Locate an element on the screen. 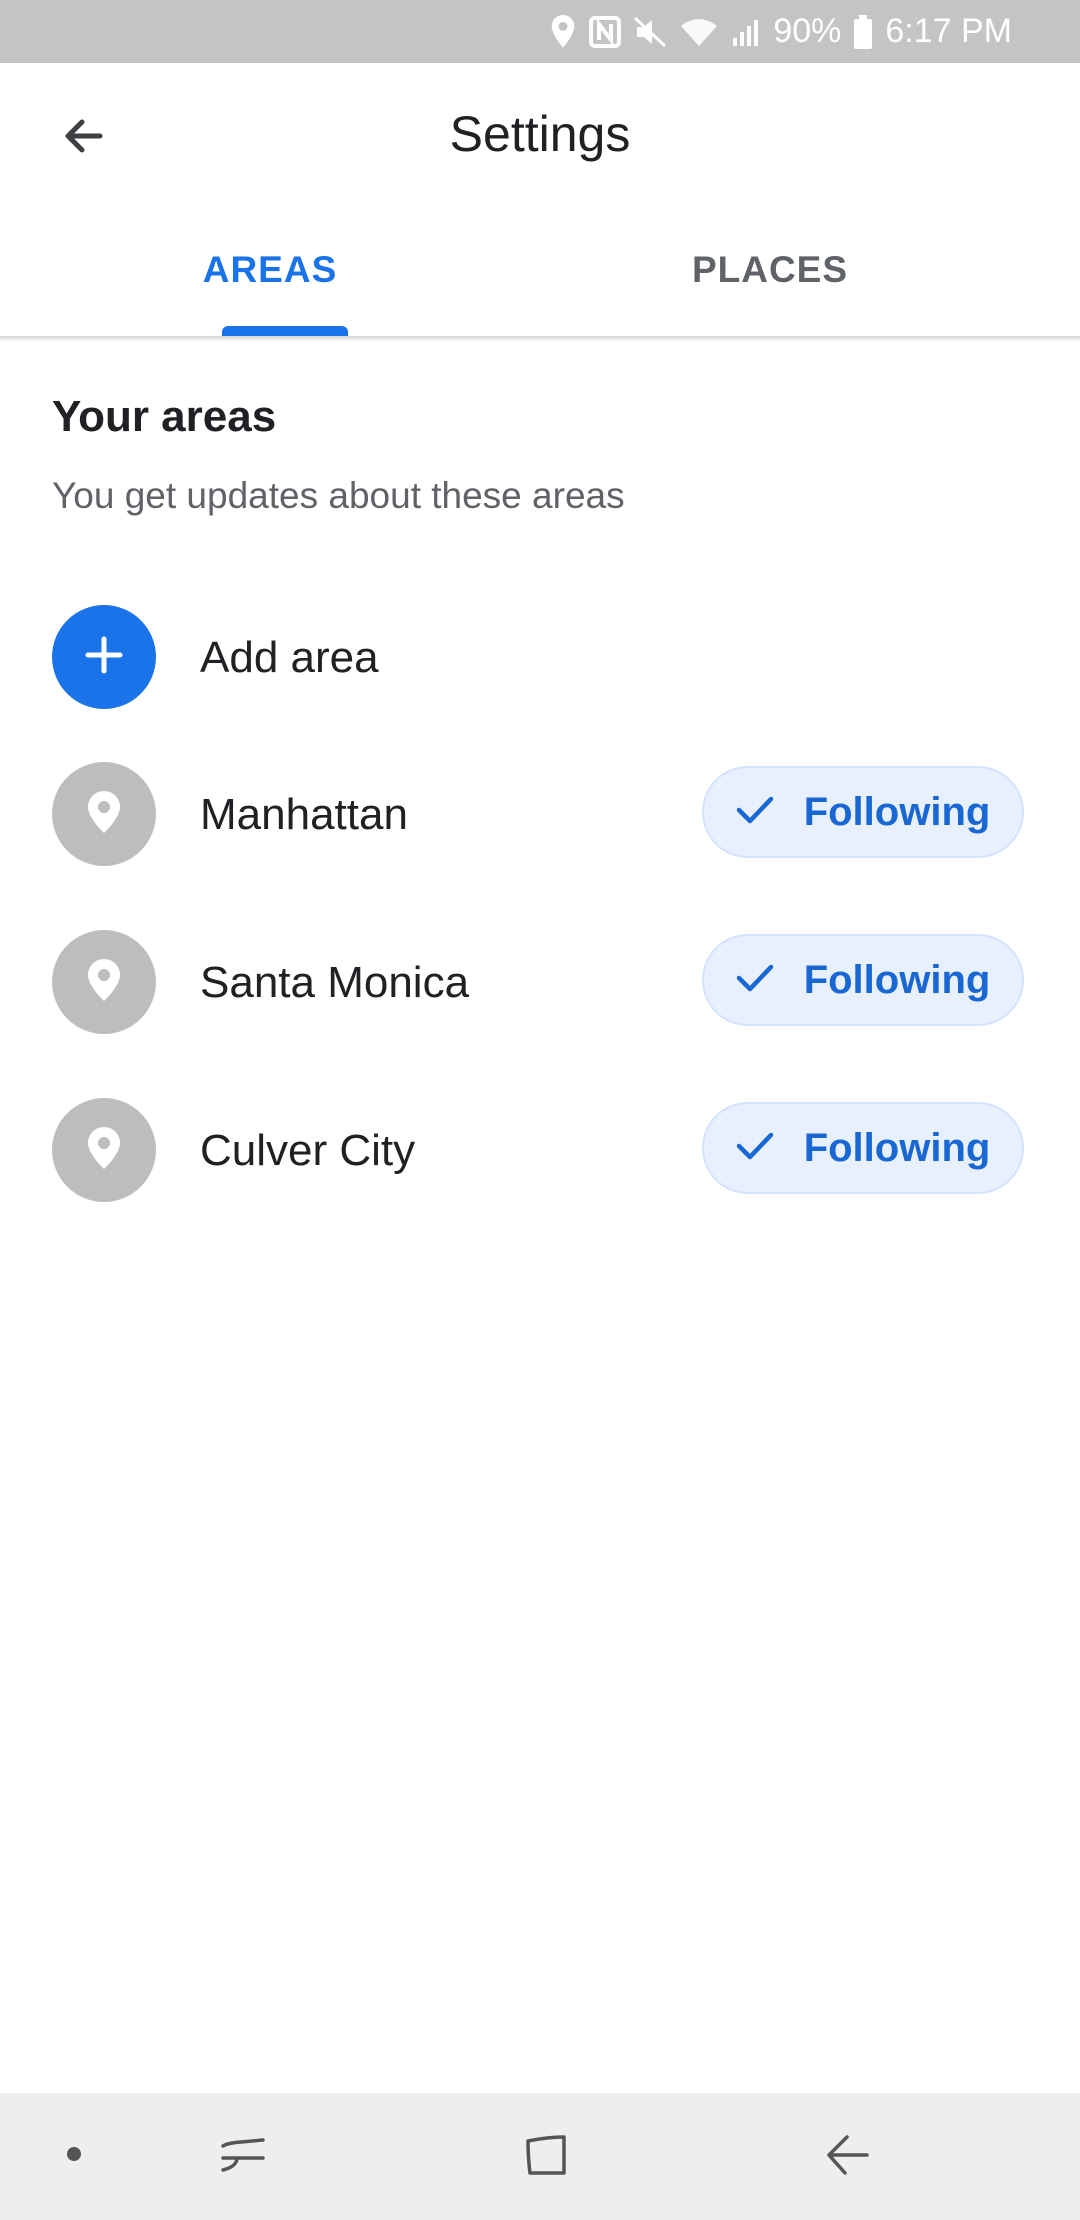 This screenshot has height=2220, width=1080. battery-percent: 90% is located at coordinates (807, 31).